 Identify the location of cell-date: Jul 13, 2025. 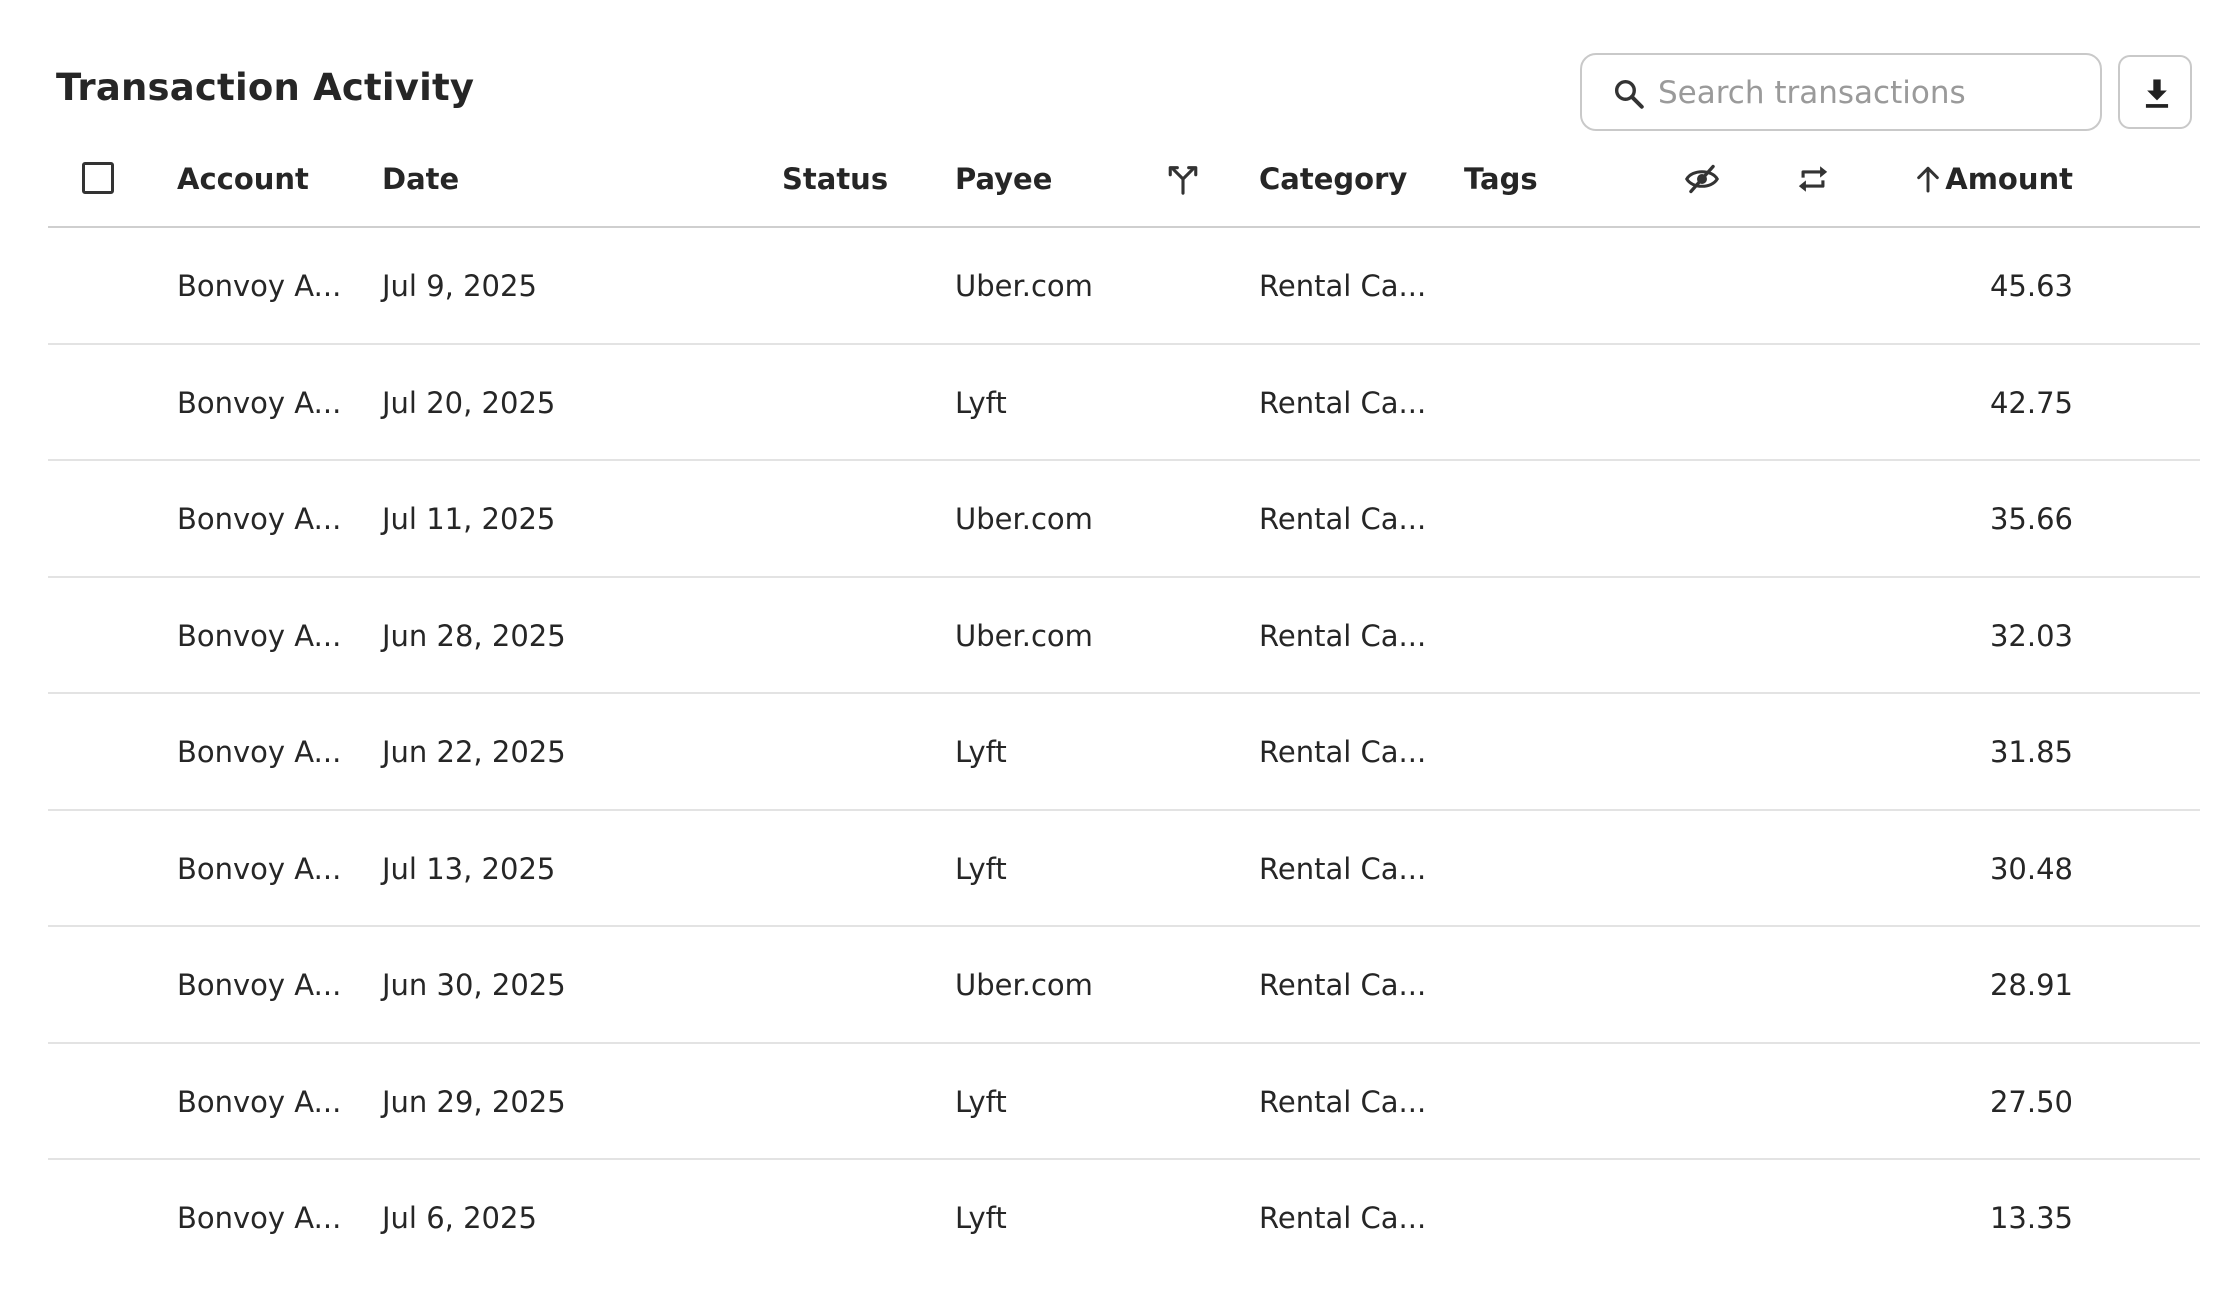
(469, 868).